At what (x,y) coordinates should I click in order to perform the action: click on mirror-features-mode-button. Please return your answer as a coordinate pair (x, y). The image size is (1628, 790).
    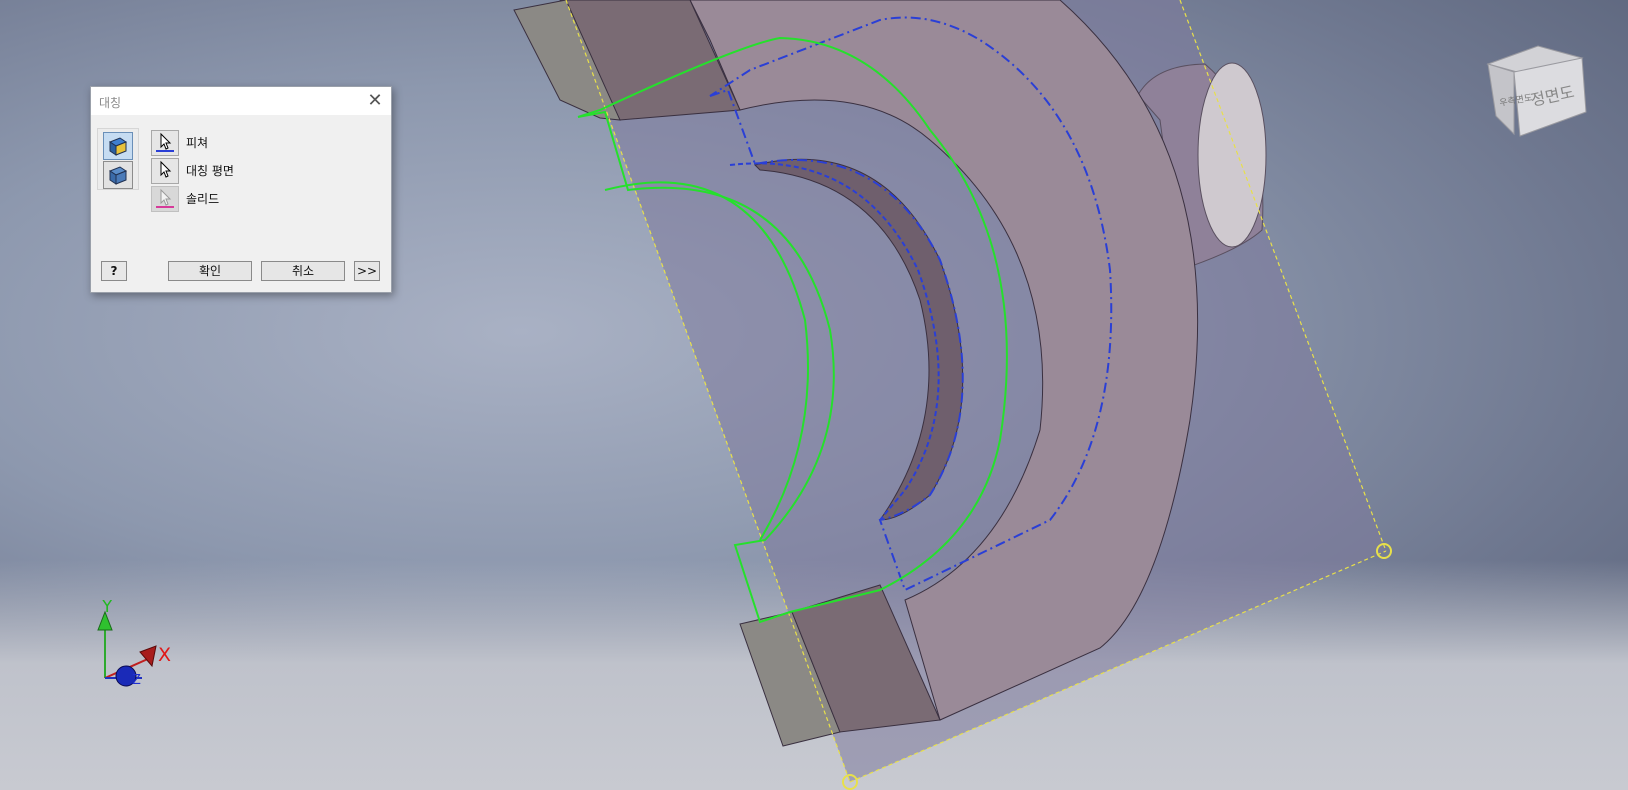
    Looking at the image, I should click on (118, 146).